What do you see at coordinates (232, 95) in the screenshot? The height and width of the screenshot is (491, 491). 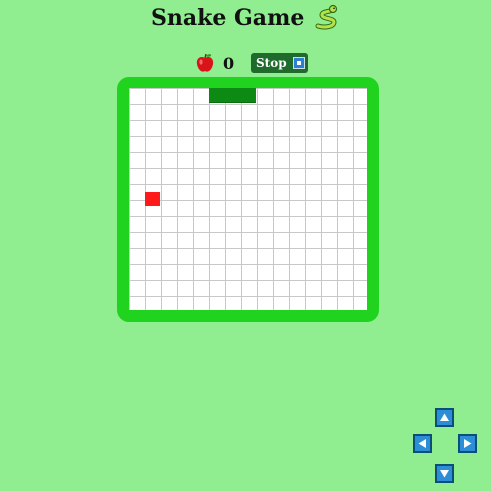 I see `snake` at bounding box center [232, 95].